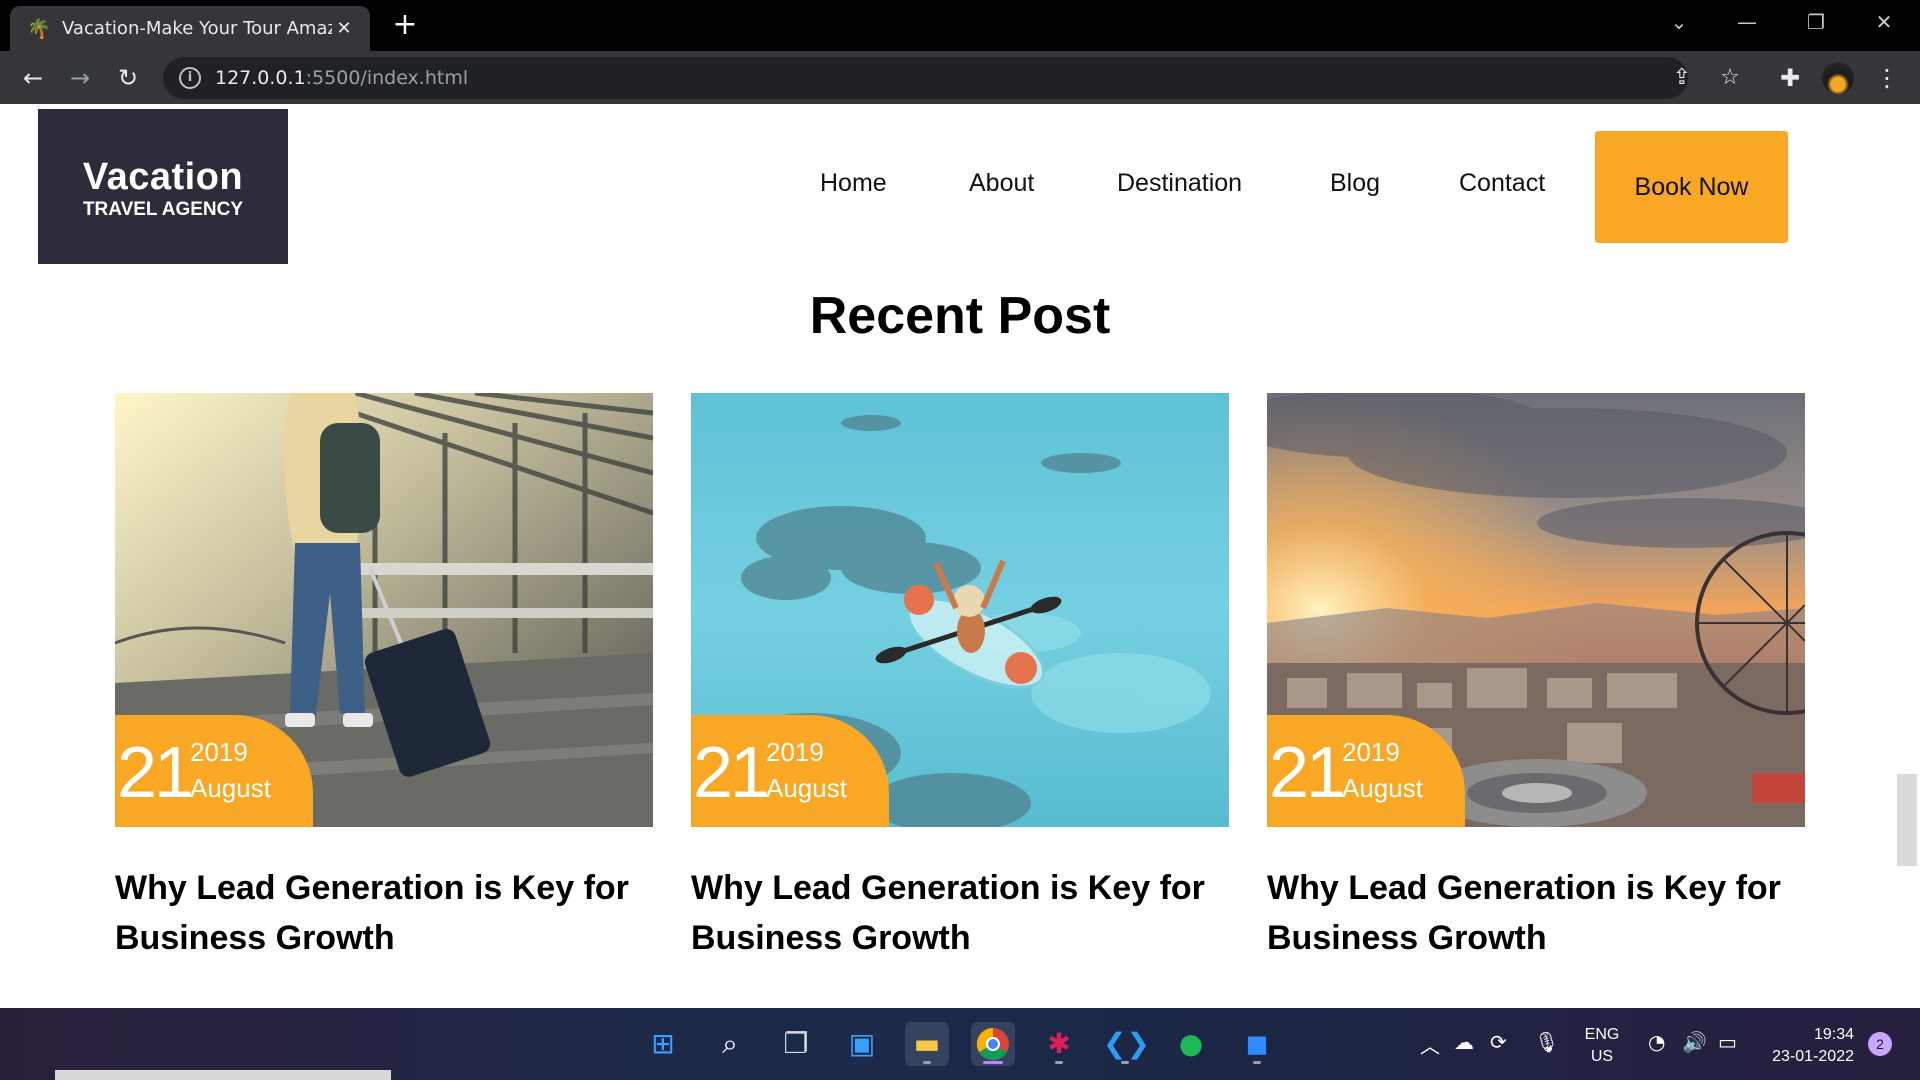 This screenshot has height=1080, width=1920. What do you see at coordinates (993, 1062) in the screenshot?
I see `active-indicator` at bounding box center [993, 1062].